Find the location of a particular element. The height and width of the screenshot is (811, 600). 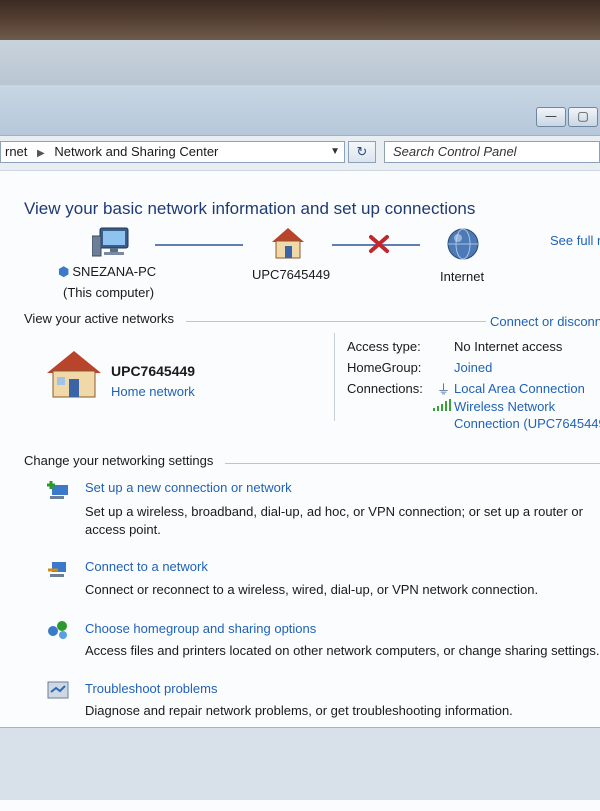

internet-globe-icon is located at coordinates (463, 244).